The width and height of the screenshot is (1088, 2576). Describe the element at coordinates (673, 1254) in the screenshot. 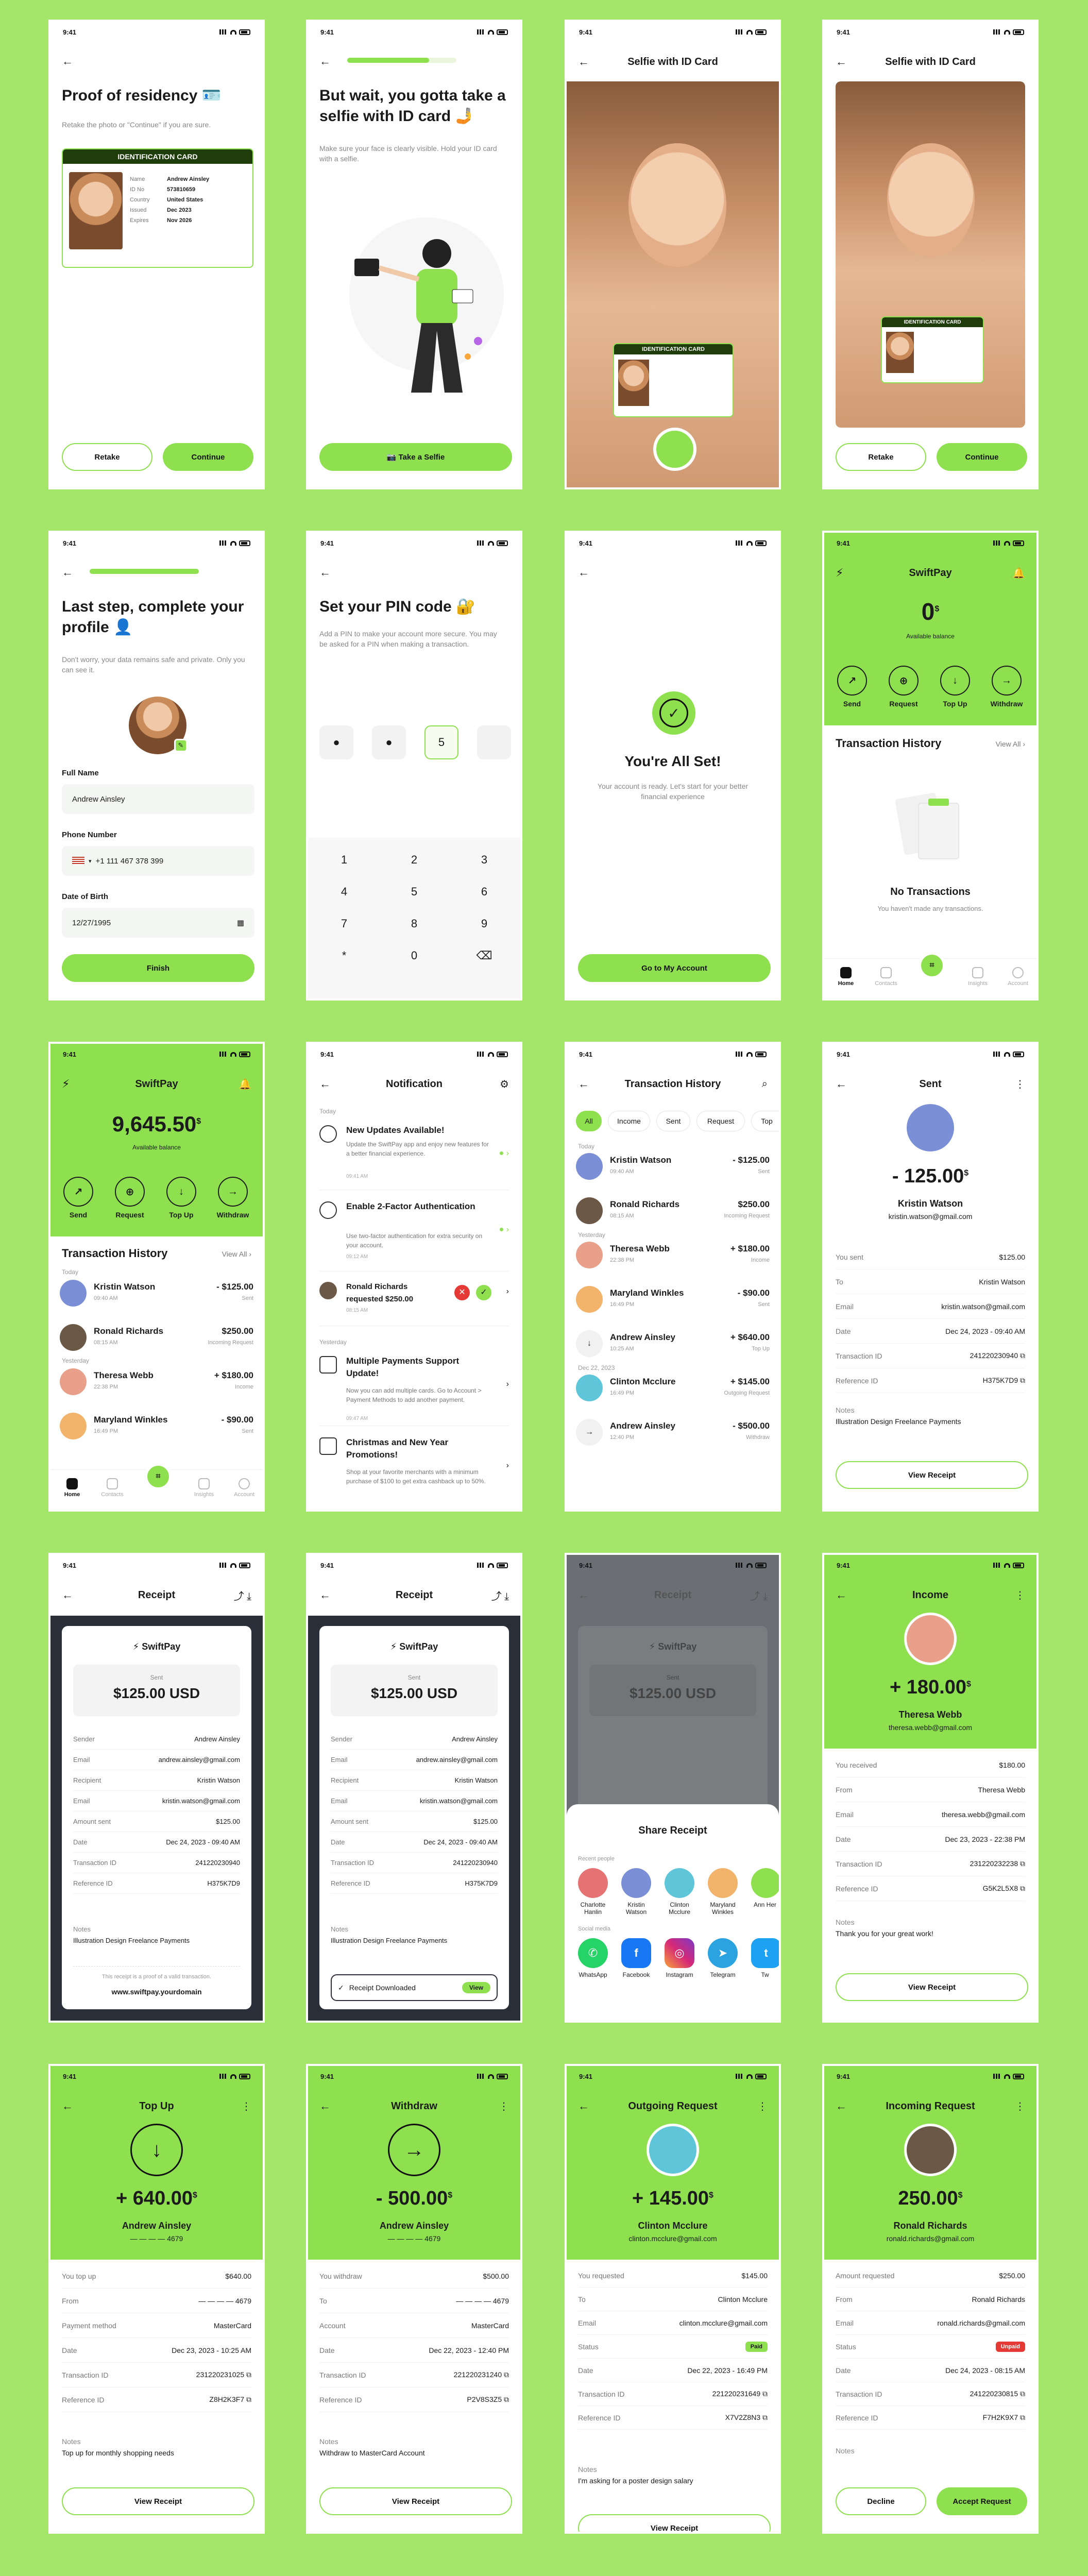

I see `transaction-row: Theresa Webb 22:38 PM + $180.00 Income` at that location.